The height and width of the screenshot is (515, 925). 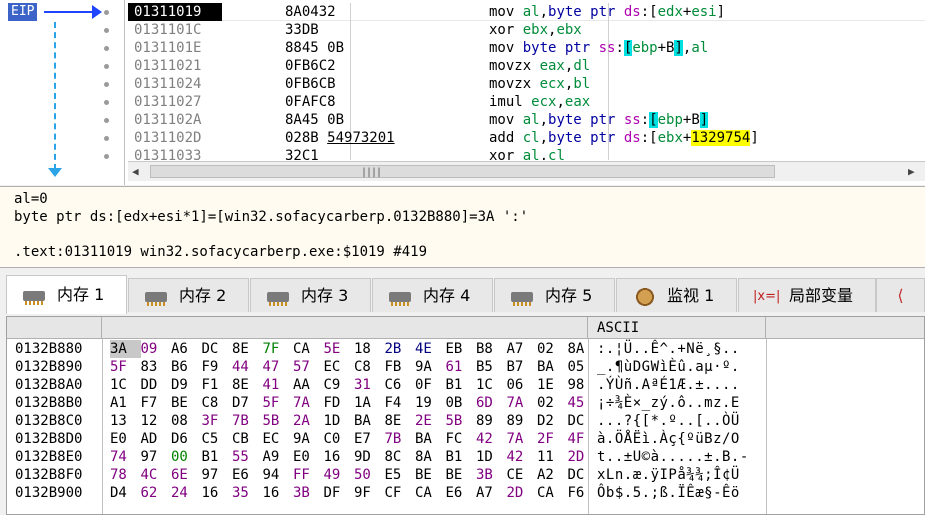 I want to click on hex-byte: 41, so click(x=278, y=385).